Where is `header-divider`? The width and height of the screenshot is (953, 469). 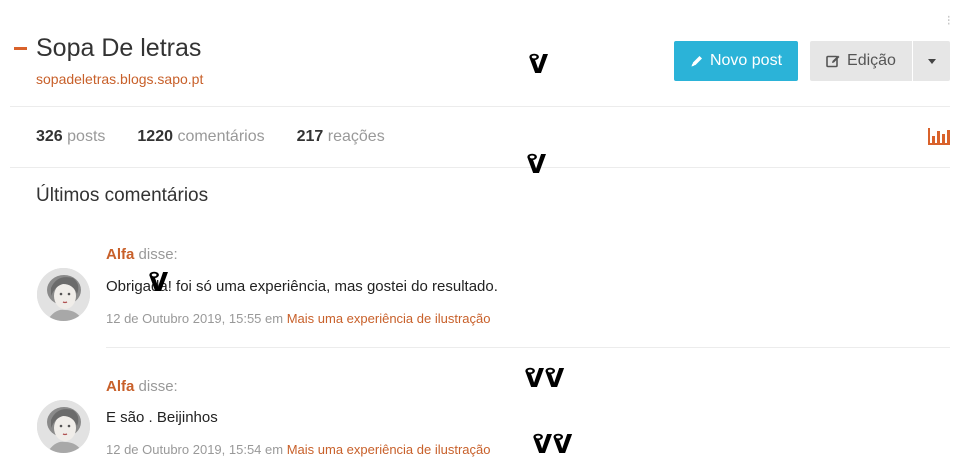 header-divider is located at coordinates (480, 106).